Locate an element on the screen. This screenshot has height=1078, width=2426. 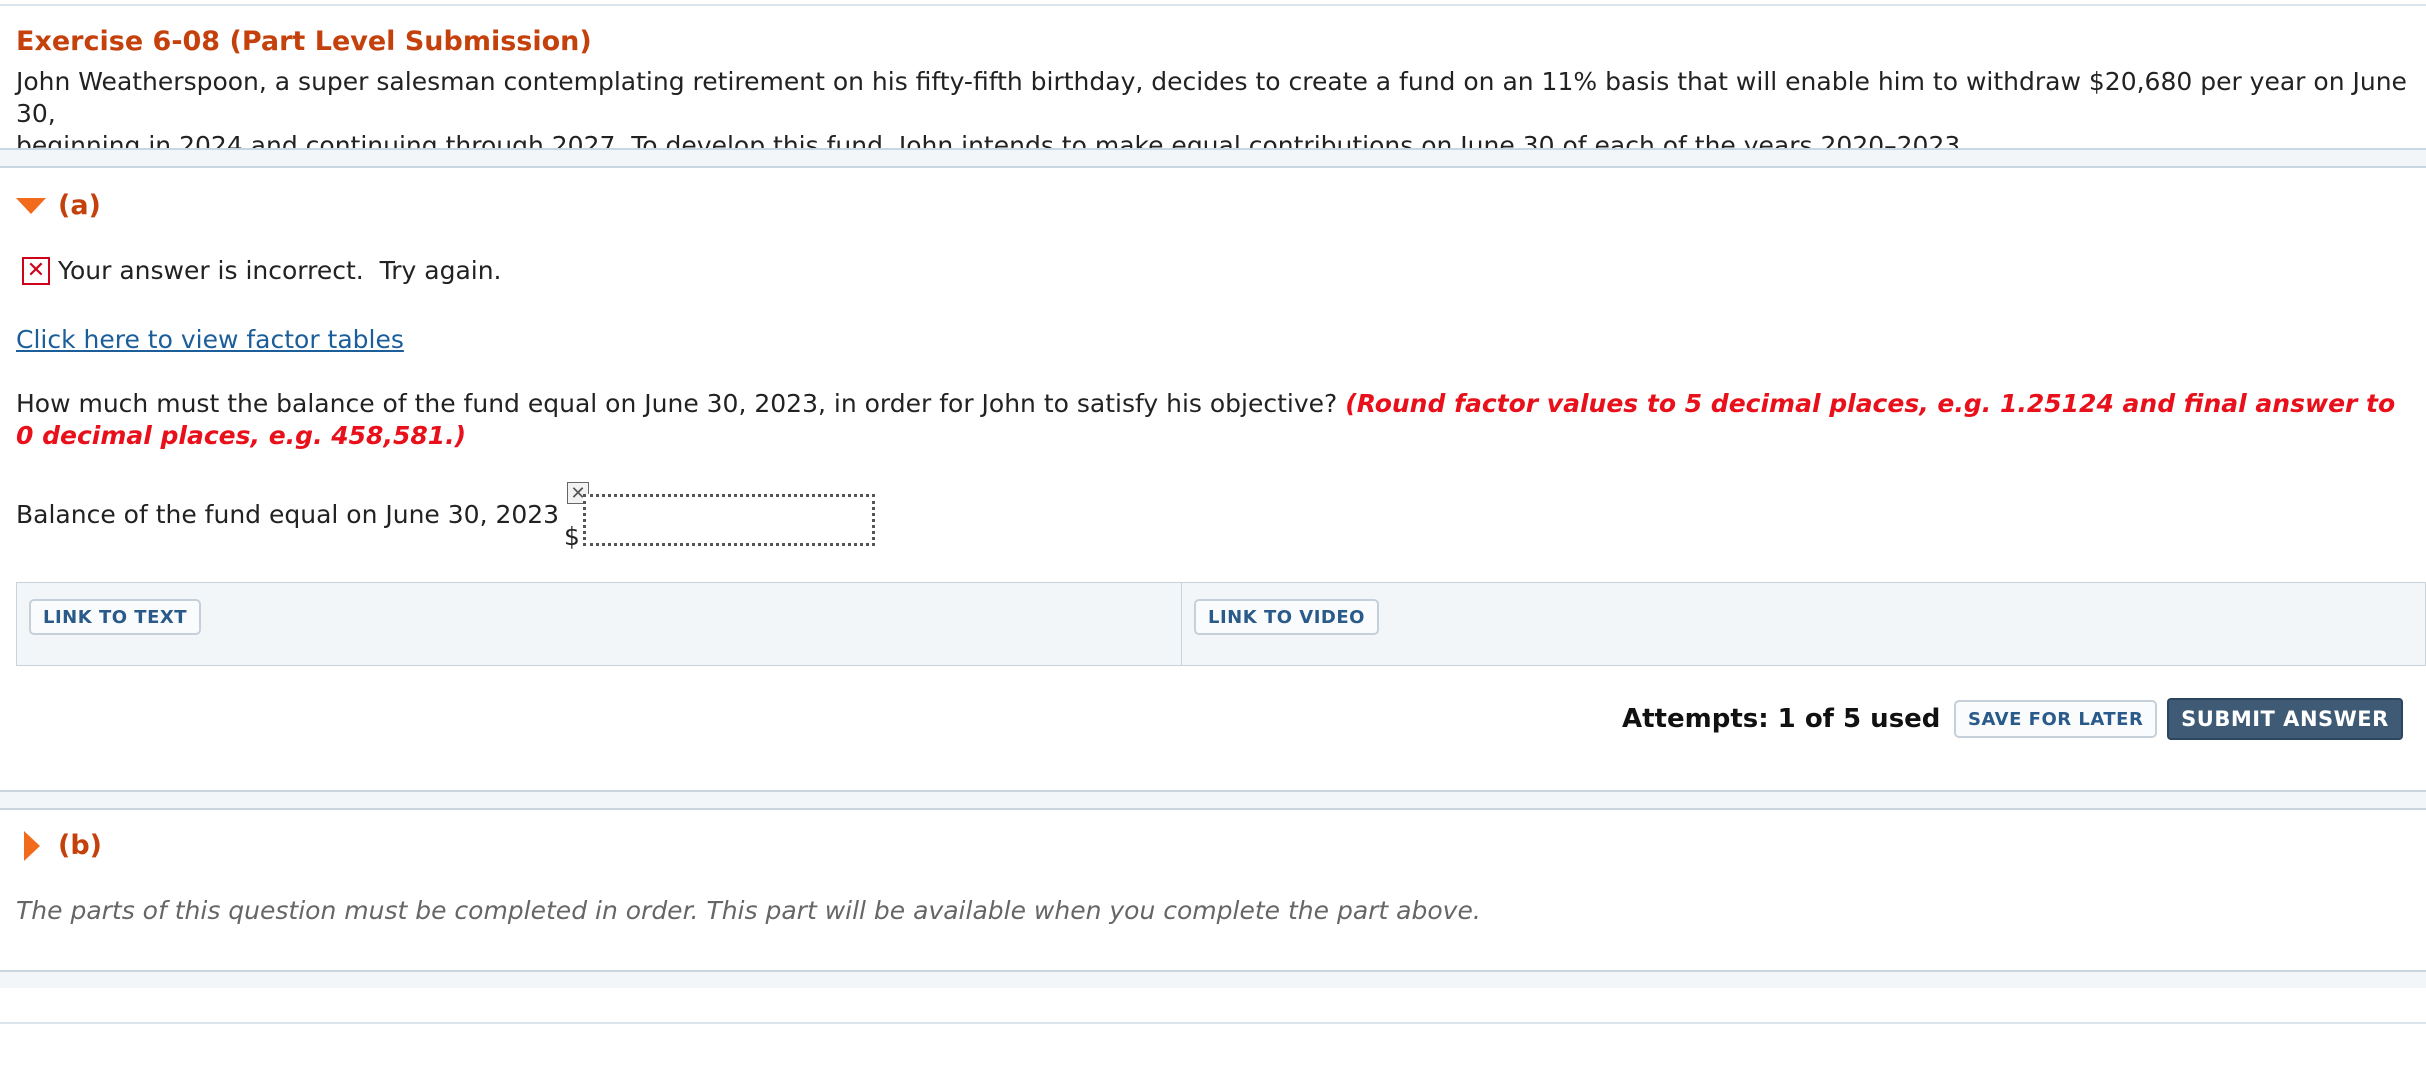
factor-tables-link: Click here to view factor tables is located at coordinates (210, 339).